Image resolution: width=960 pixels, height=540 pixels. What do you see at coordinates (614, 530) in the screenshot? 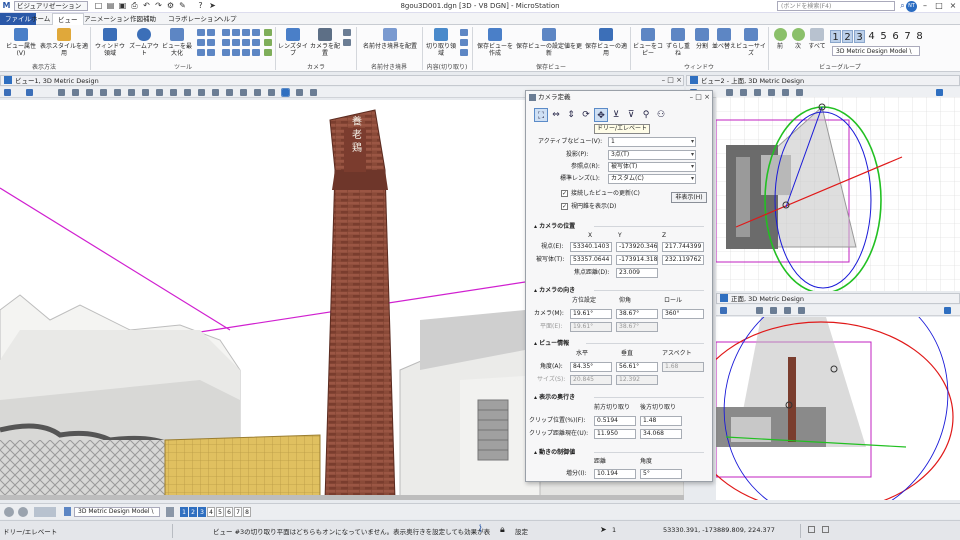
I see `active-level: 1` at bounding box center [614, 530].